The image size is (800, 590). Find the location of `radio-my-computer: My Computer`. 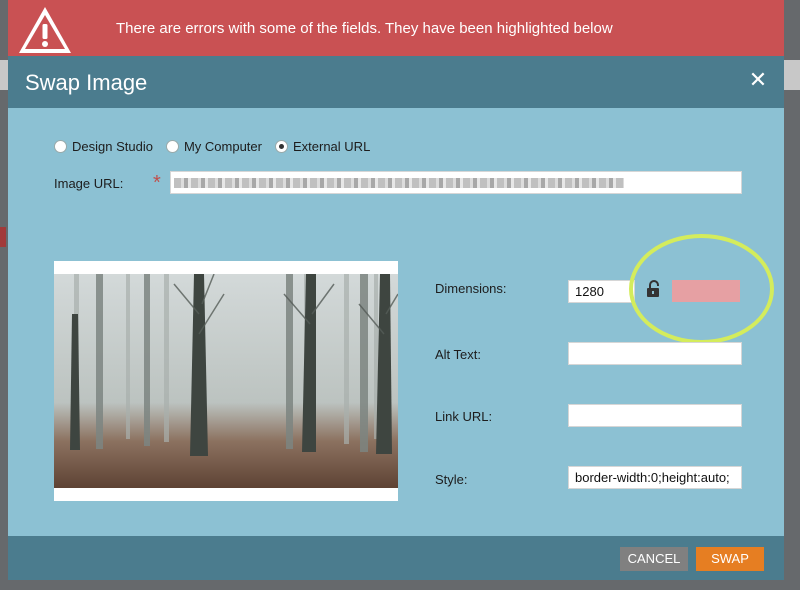

radio-my-computer: My Computer is located at coordinates (213, 146).